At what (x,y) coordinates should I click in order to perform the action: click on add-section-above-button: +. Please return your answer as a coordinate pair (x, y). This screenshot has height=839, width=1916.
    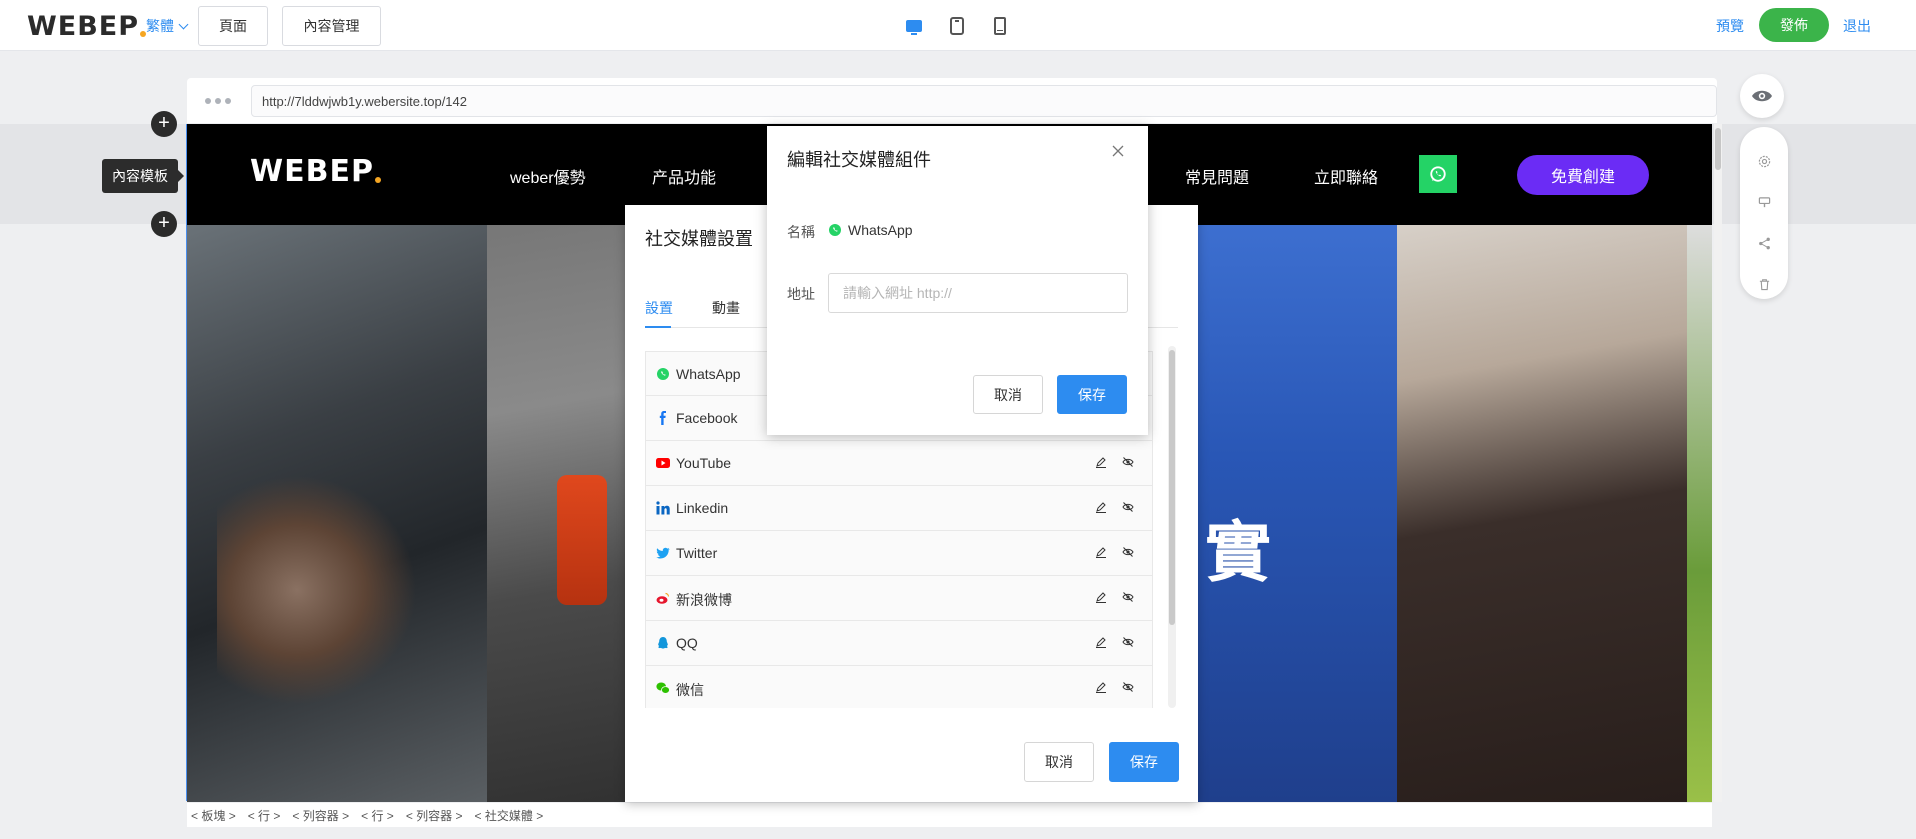
    Looking at the image, I should click on (164, 124).